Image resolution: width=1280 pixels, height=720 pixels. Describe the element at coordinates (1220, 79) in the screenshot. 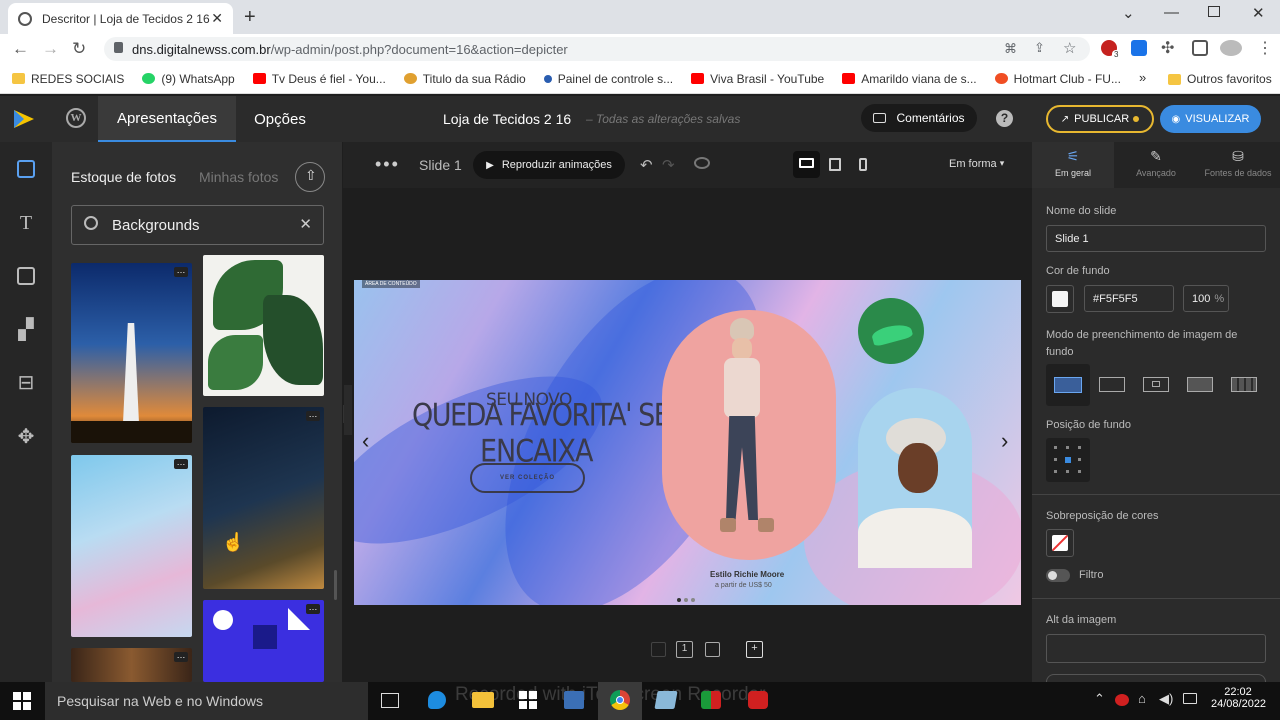

I see `other-bookmarks: Outros favoritos` at that location.